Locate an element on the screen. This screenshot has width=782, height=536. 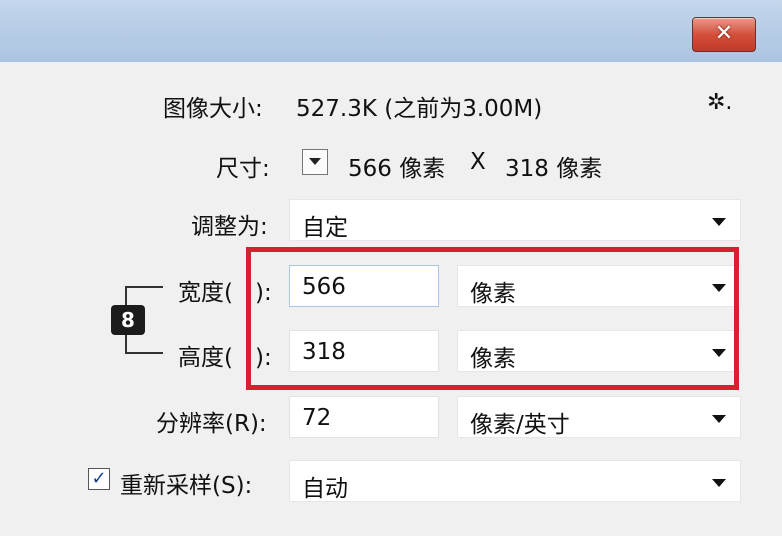
image-size-value: 527.3K (之前为3.00M) is located at coordinates (419, 109).